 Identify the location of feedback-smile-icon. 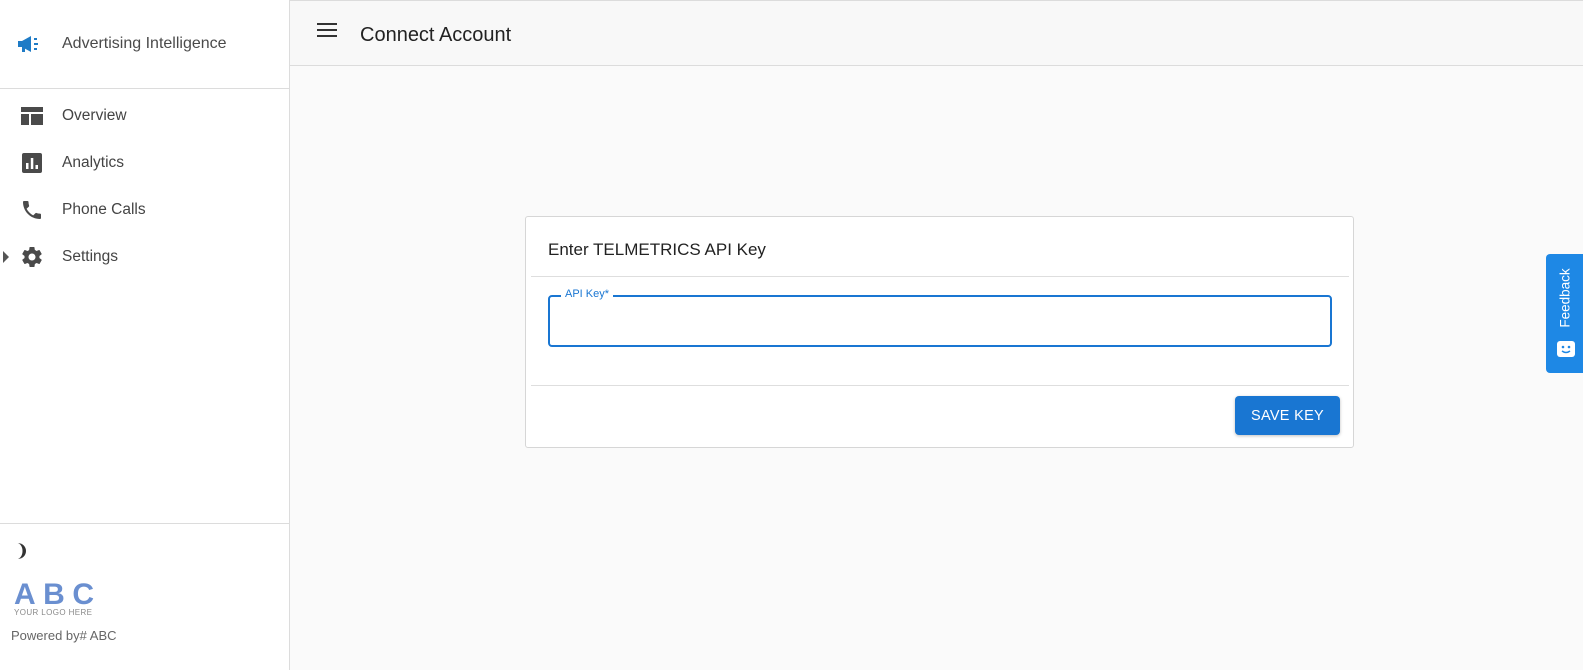
(1566, 349).